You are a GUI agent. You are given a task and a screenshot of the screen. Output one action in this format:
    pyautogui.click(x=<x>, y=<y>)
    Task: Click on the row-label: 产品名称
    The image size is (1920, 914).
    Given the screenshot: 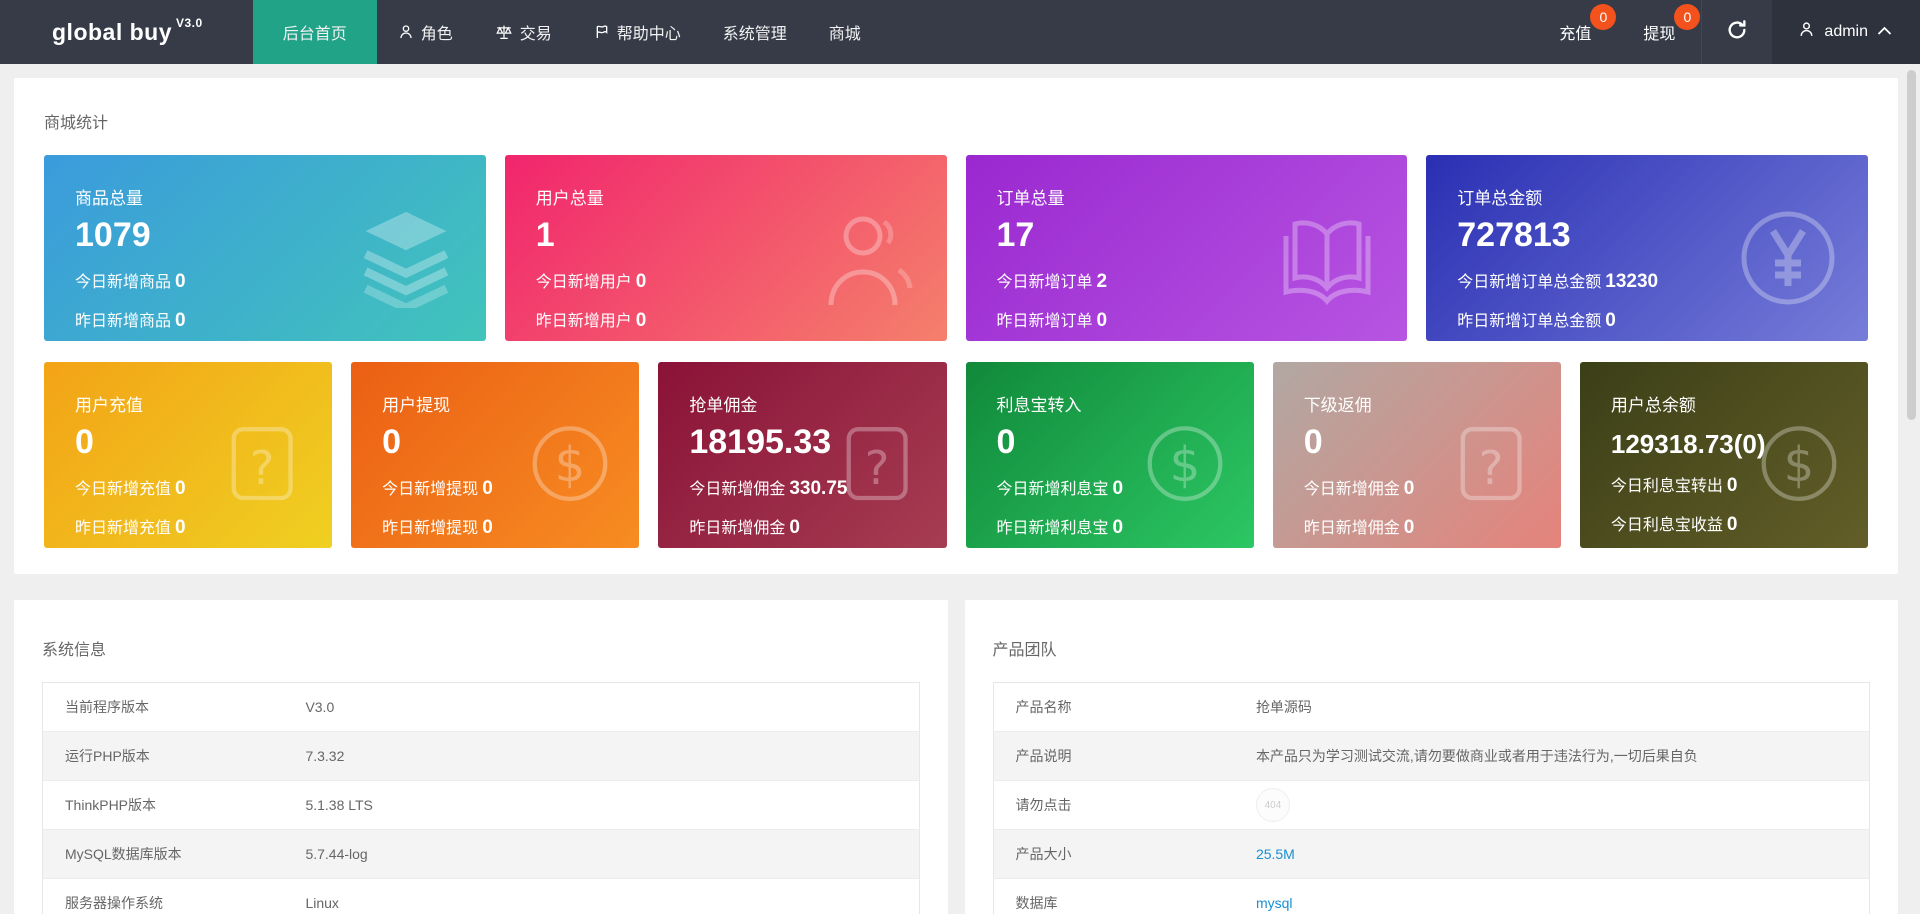 What is the action you would take?
    pyautogui.click(x=1043, y=707)
    